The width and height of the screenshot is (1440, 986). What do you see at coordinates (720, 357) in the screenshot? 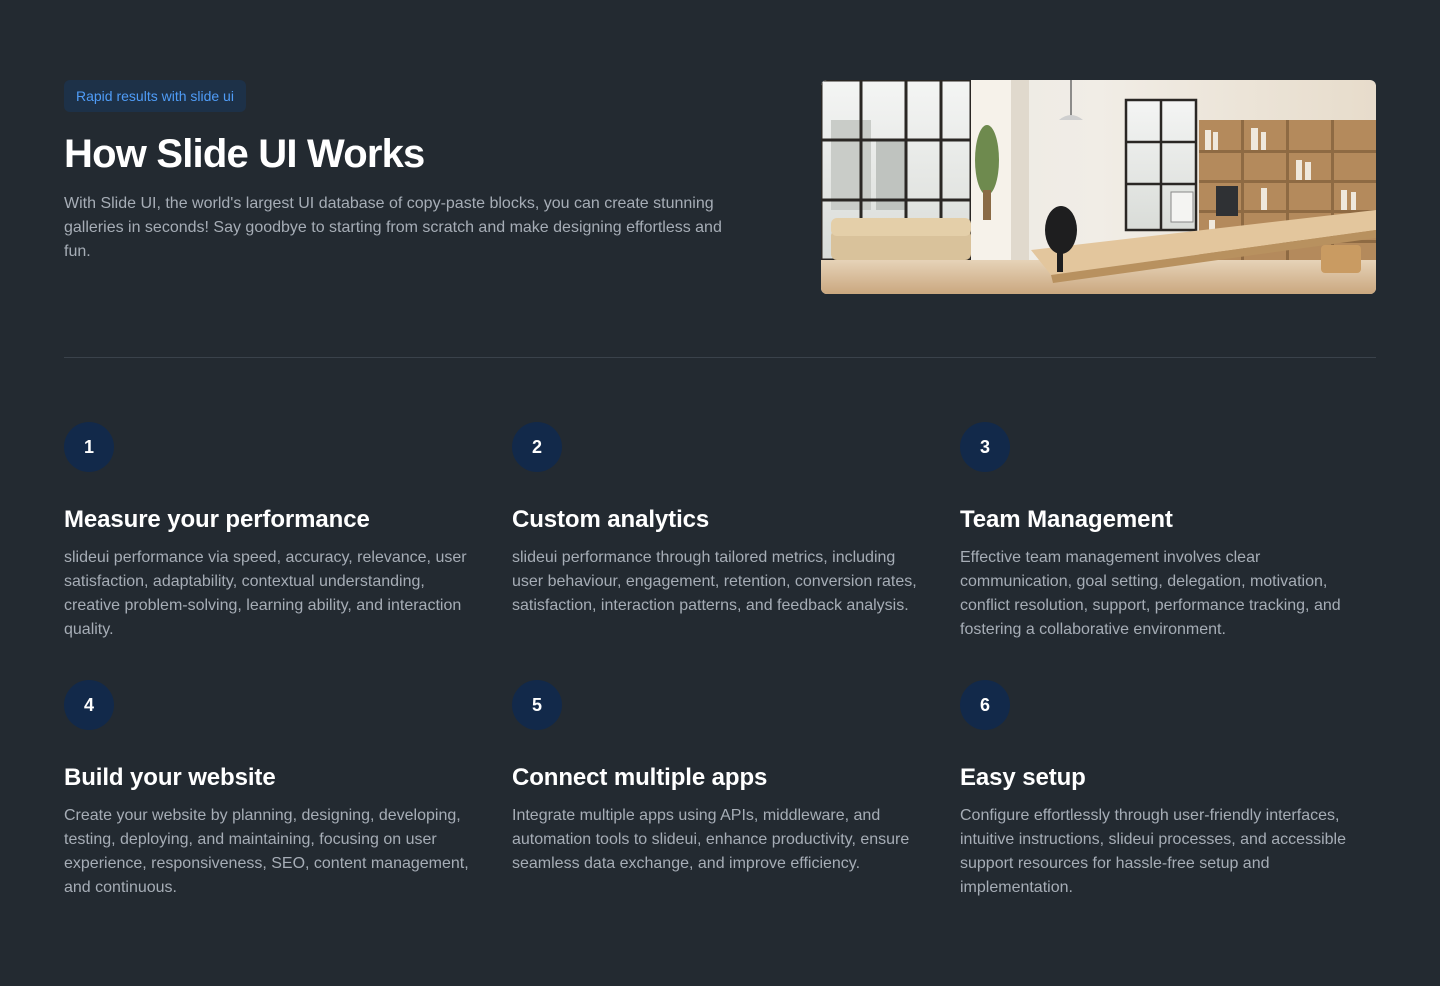
I see `divider` at bounding box center [720, 357].